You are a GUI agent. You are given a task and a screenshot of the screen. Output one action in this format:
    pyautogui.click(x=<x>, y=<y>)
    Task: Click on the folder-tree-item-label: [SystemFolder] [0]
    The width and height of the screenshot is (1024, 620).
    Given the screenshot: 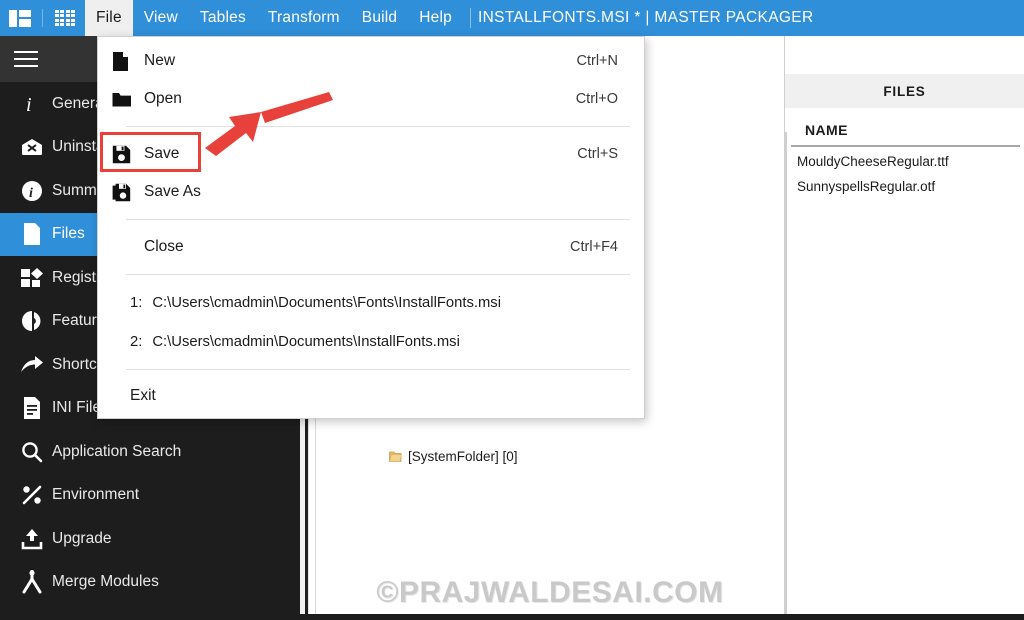 What is the action you would take?
    pyautogui.click(x=463, y=456)
    